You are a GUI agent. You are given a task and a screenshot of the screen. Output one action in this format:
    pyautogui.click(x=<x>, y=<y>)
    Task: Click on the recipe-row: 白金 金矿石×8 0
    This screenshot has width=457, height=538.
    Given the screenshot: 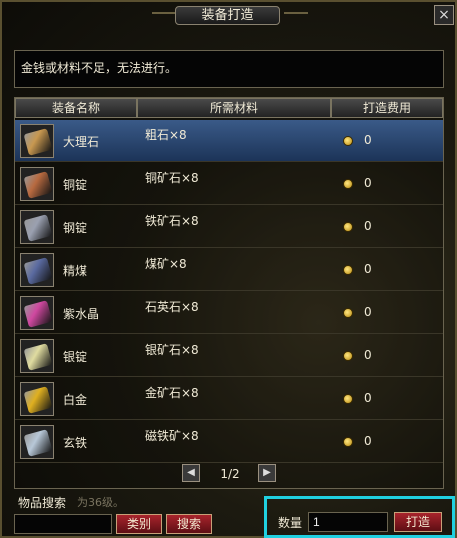 What is the action you would take?
    pyautogui.click(x=229, y=399)
    